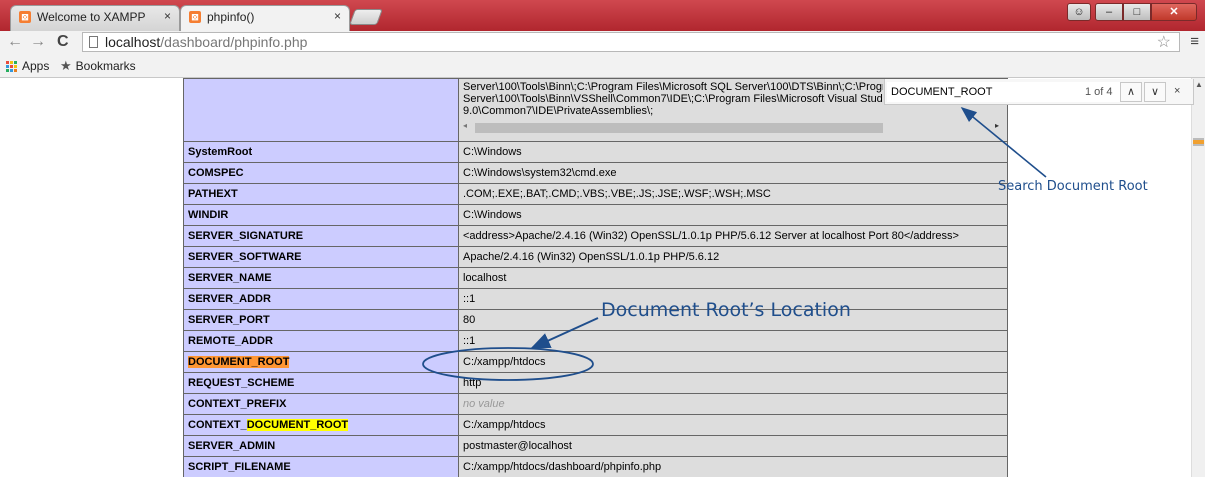 The width and height of the screenshot is (1205, 477). I want to click on address-bar: localhost/dashboard/phpinfo.php ☆, so click(631, 42).